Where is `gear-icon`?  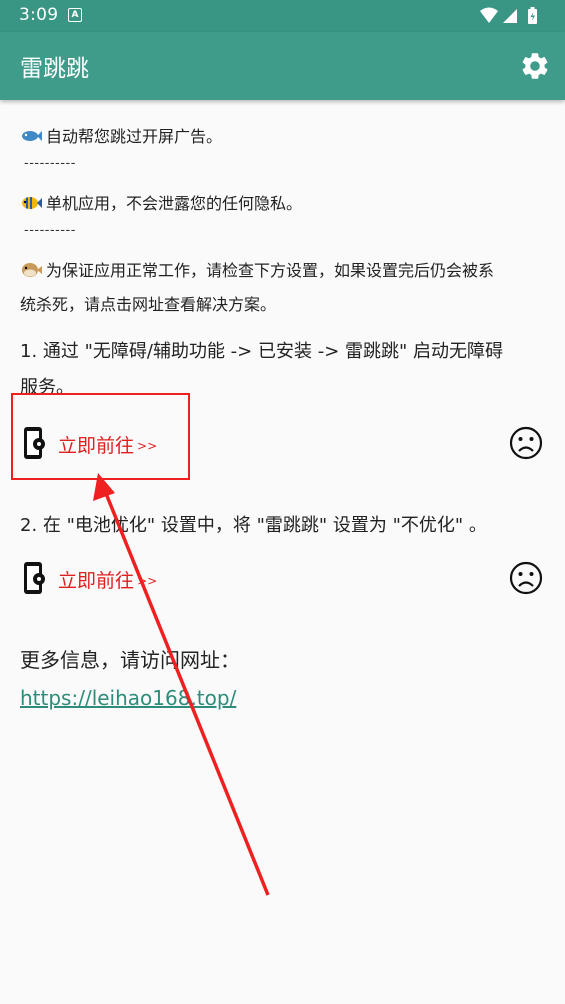 gear-icon is located at coordinates (535, 66).